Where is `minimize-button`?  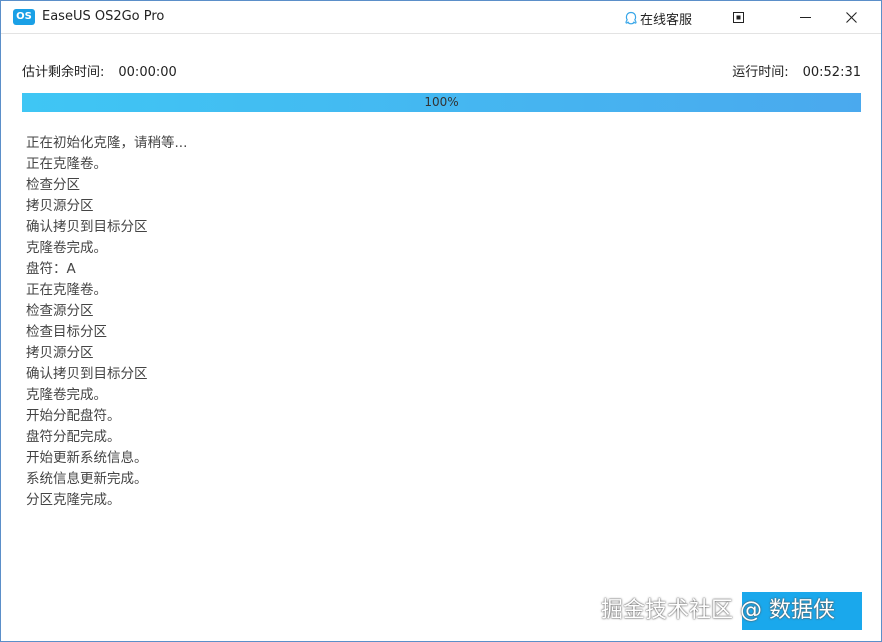
minimize-button is located at coordinates (805, 17).